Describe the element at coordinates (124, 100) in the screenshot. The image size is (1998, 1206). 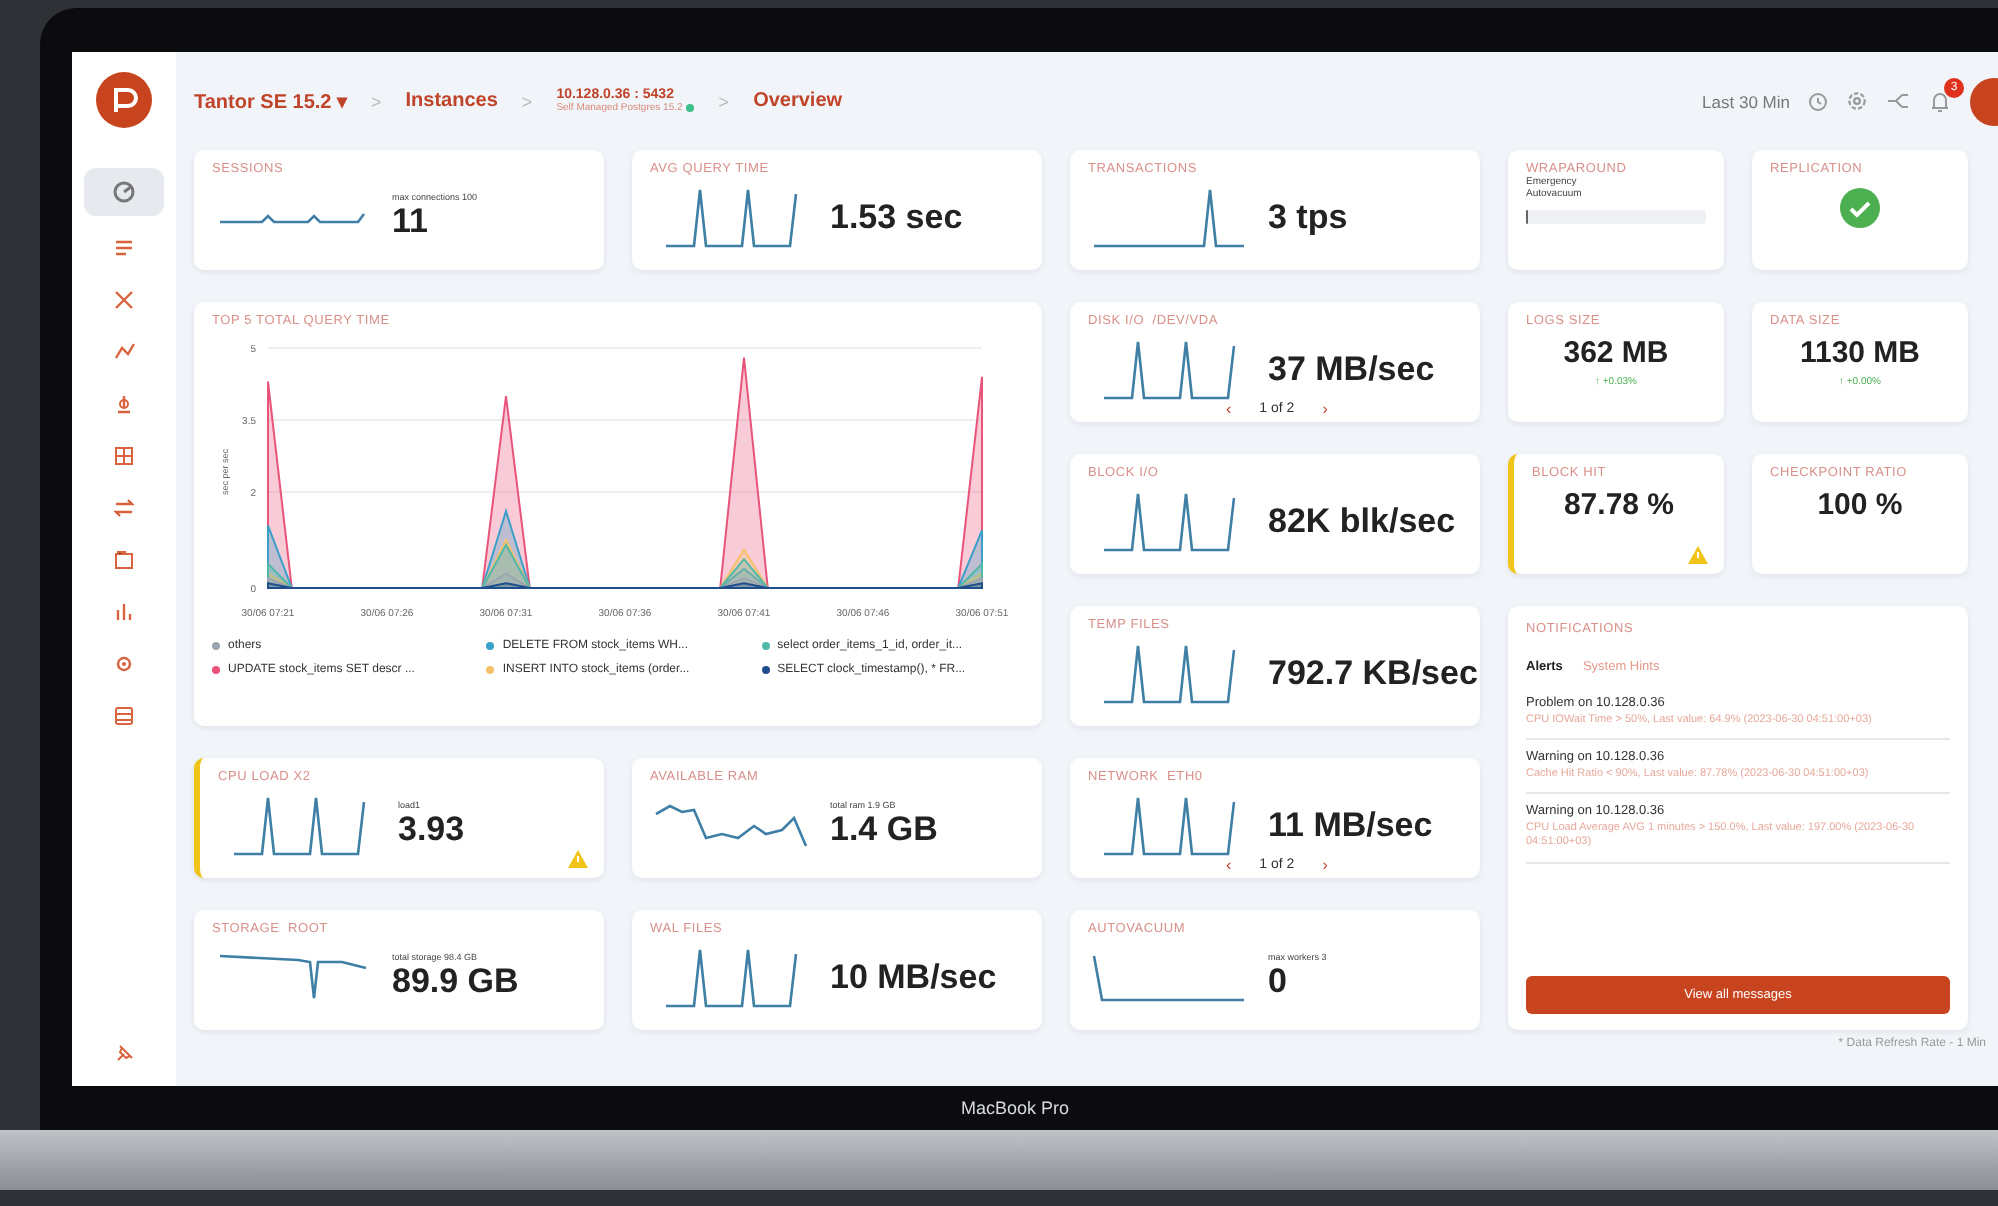
I see `logo-icon` at that location.